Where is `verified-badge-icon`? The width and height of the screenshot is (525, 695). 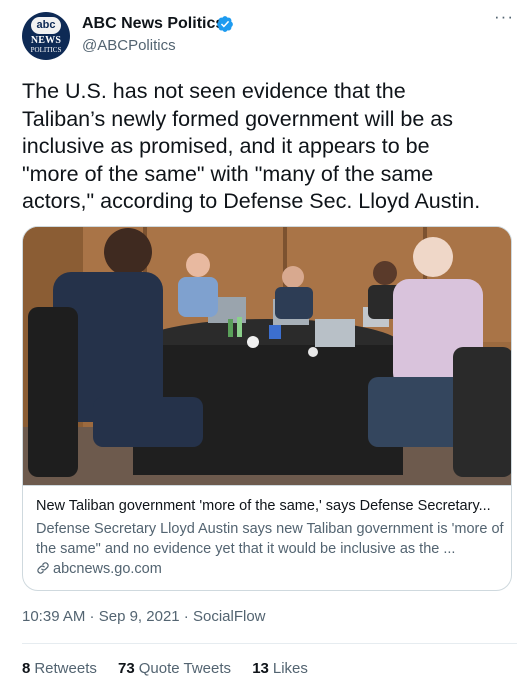 verified-badge-icon is located at coordinates (225, 24).